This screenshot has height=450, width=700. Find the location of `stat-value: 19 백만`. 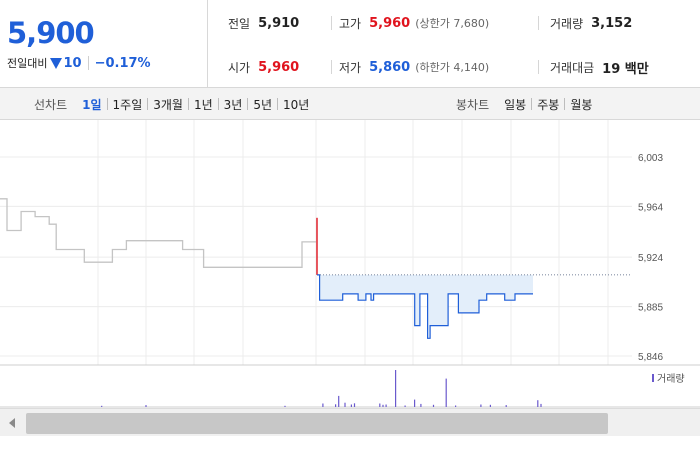

stat-value: 19 백만 is located at coordinates (625, 69).